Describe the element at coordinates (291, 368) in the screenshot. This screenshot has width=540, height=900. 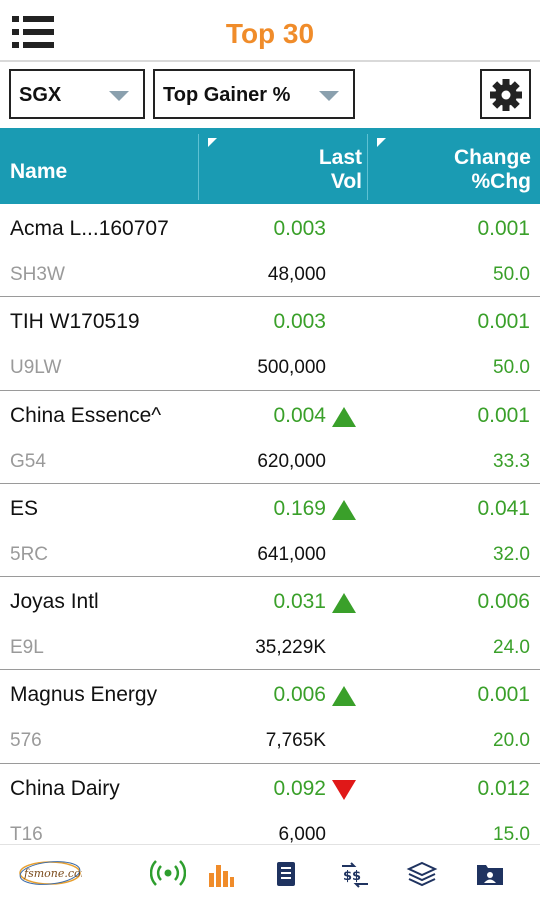
I see `volume: 500,000` at that location.